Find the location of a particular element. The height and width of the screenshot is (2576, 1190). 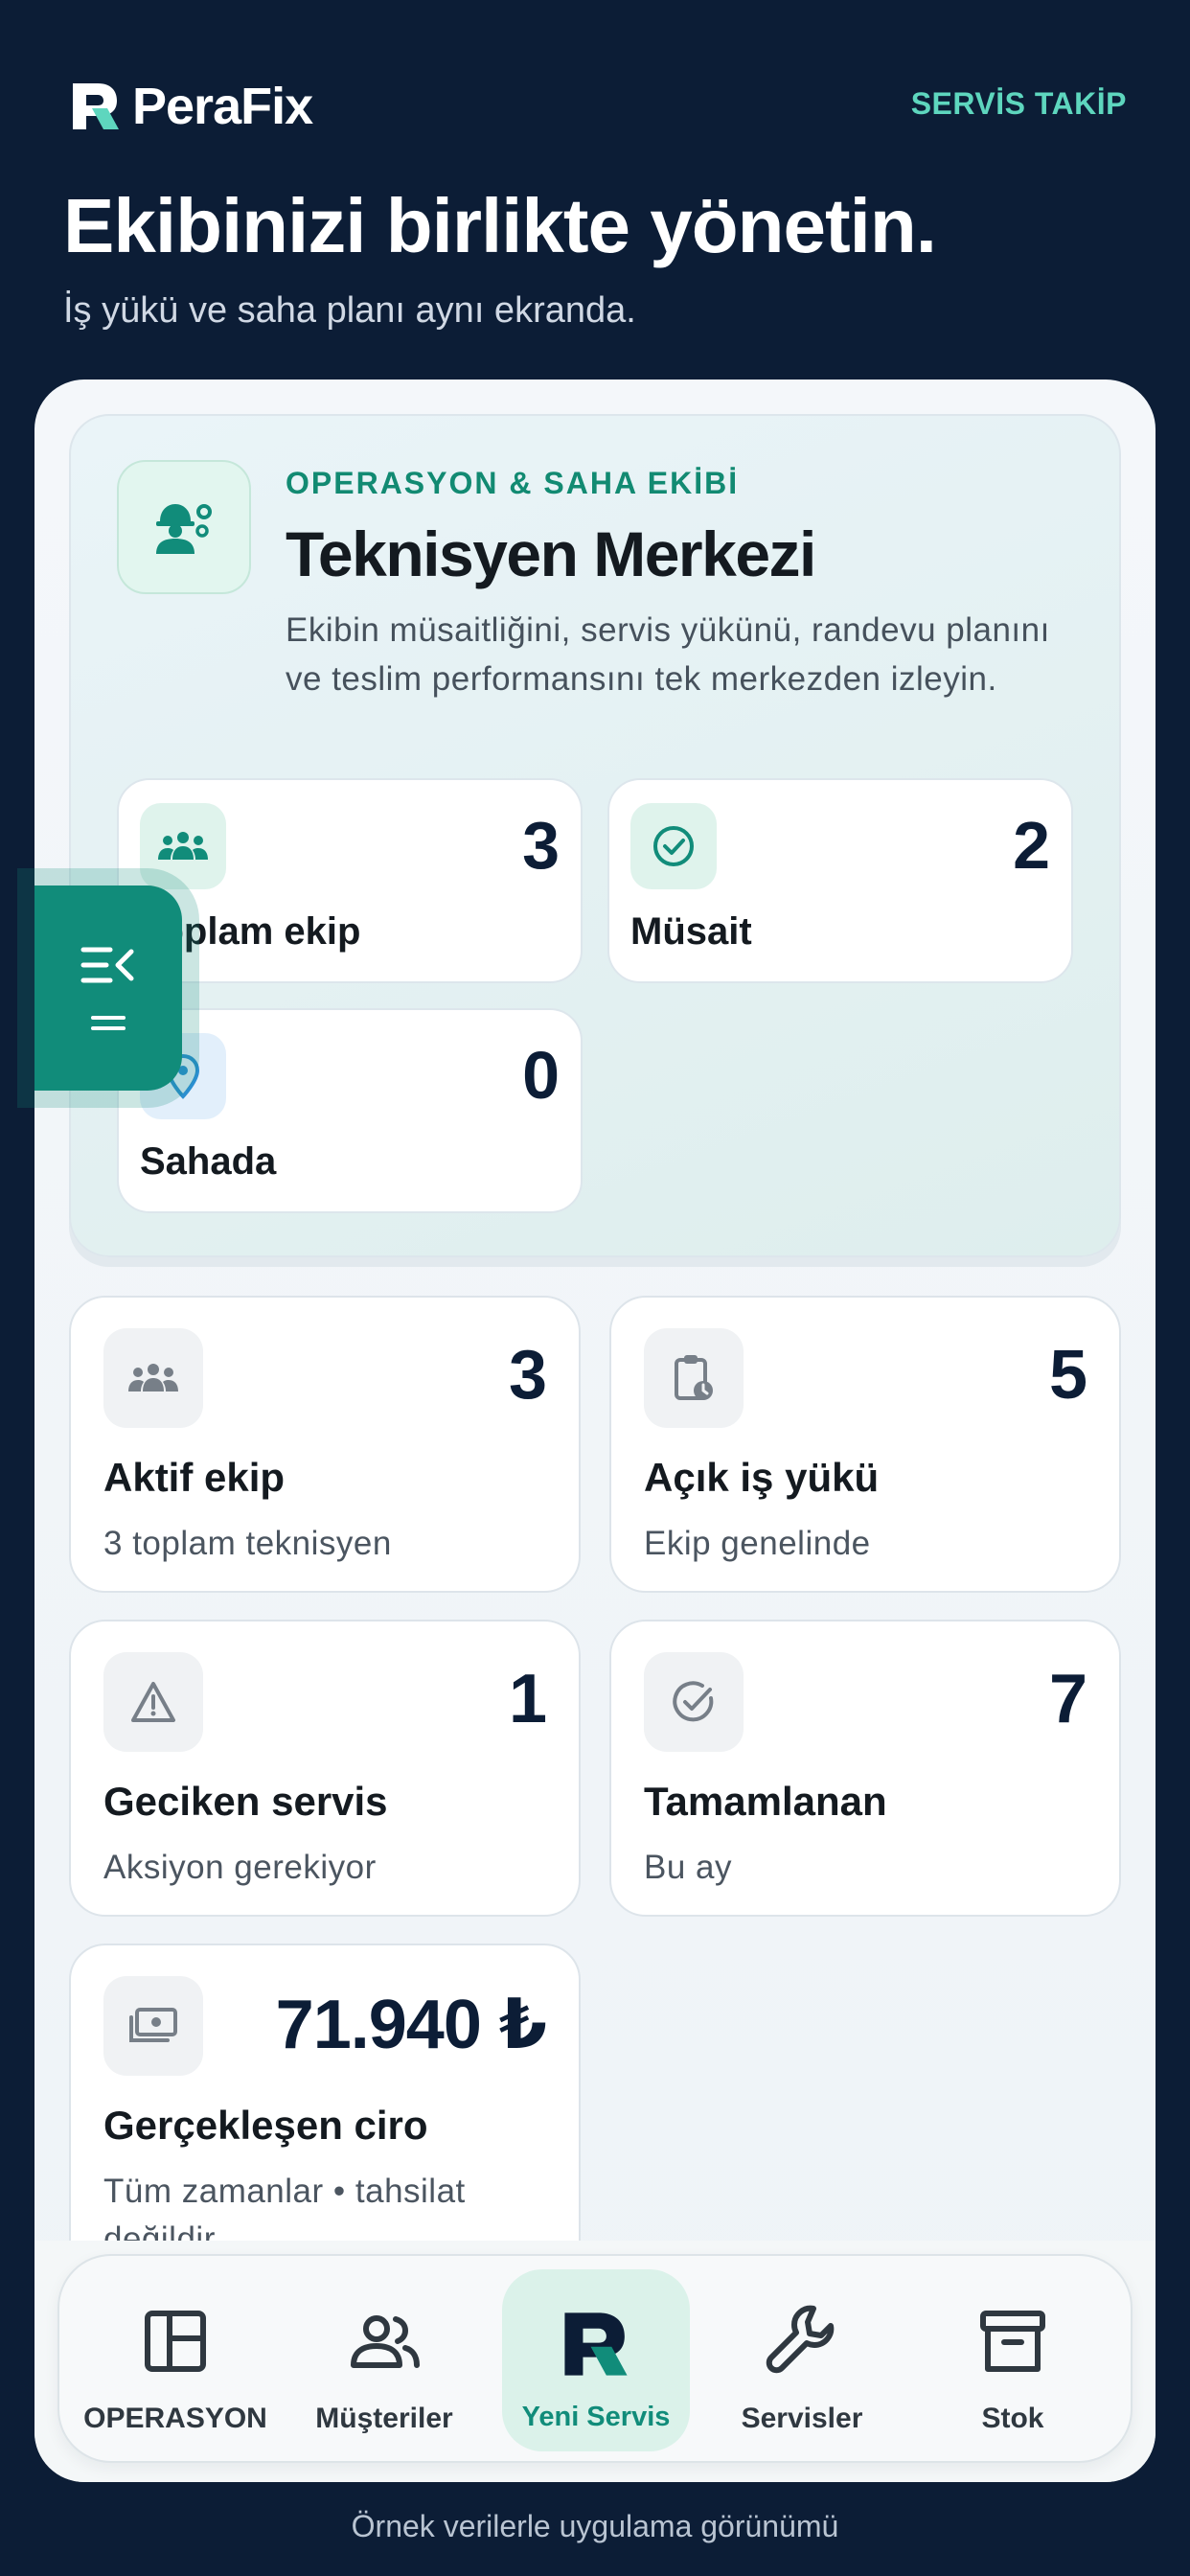

stat-sub: Bu ay is located at coordinates (688, 1867).